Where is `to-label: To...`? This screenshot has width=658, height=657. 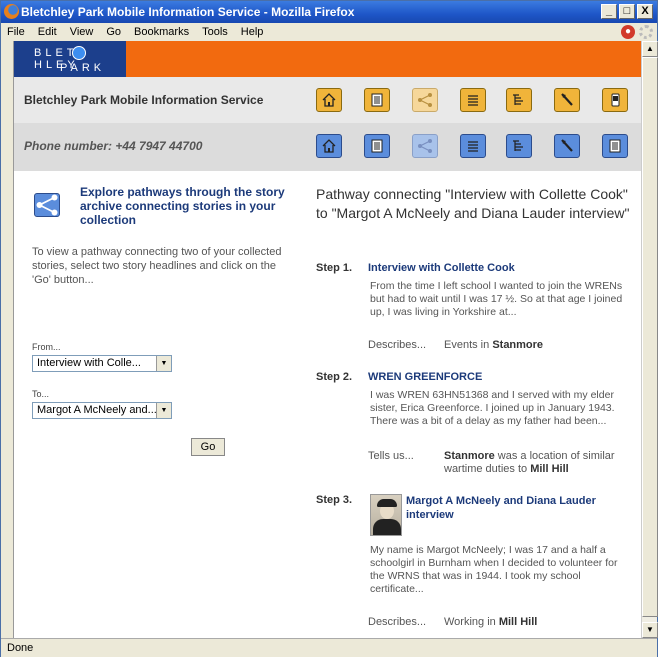
to-label: To... is located at coordinates (41, 394).